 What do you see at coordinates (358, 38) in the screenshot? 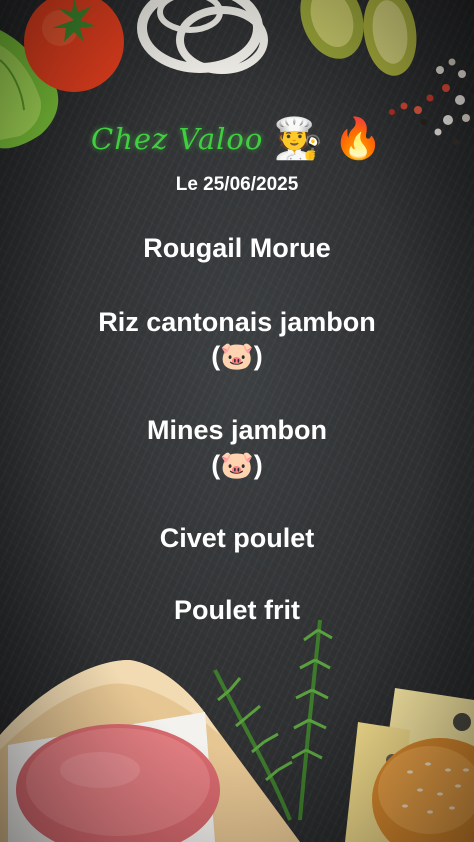
I see `pickles-illustration` at bounding box center [358, 38].